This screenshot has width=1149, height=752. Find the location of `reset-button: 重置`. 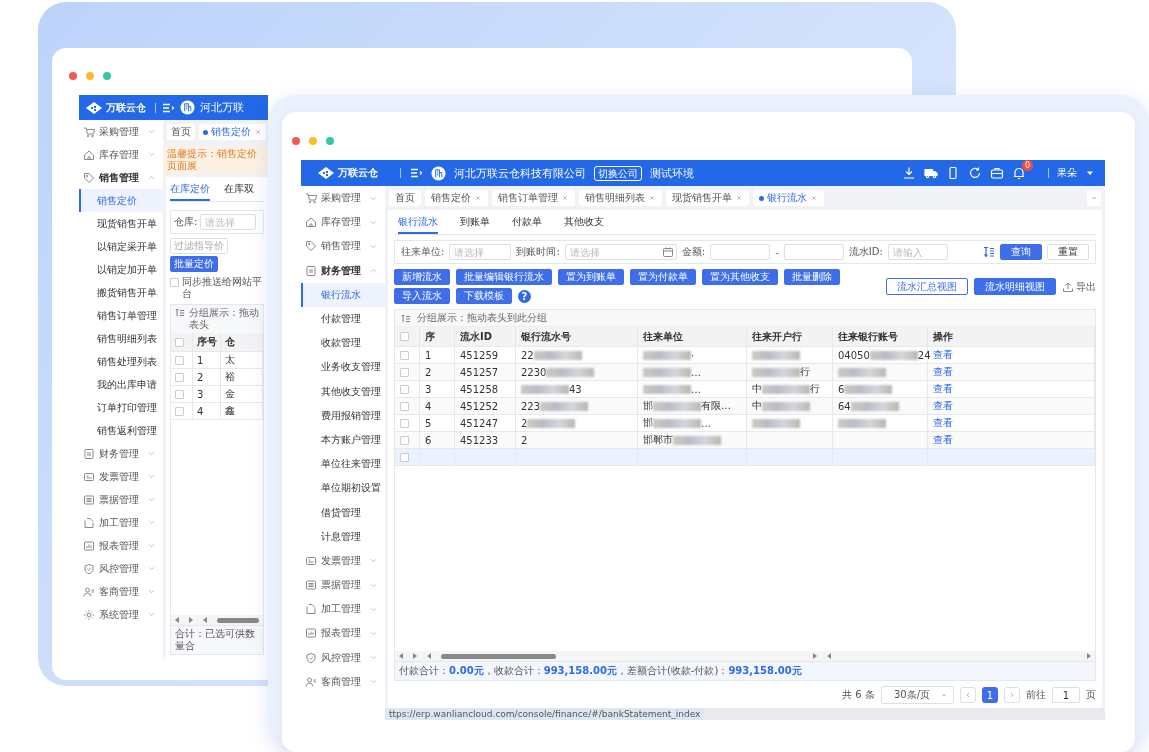

reset-button: 重置 is located at coordinates (1068, 252).